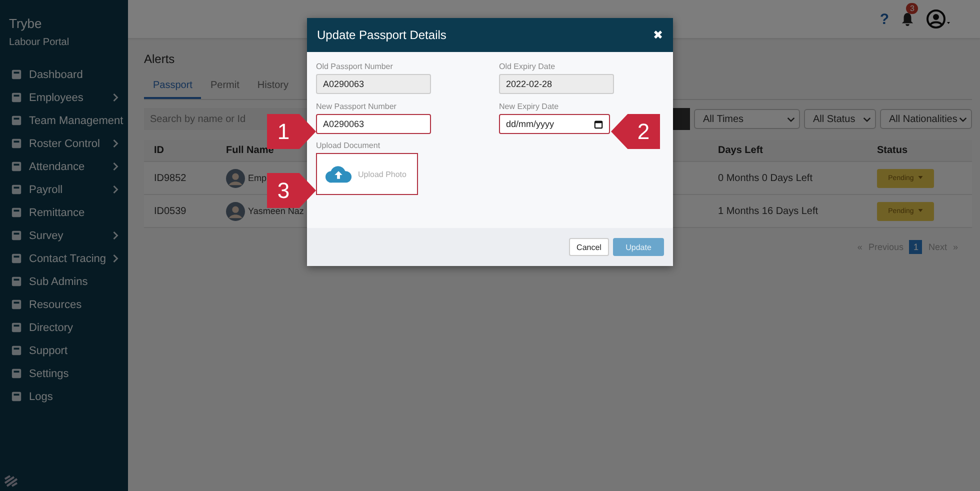 This screenshot has height=491, width=980. What do you see at coordinates (354, 66) in the screenshot?
I see `field-label: Old Passport Number` at bounding box center [354, 66].